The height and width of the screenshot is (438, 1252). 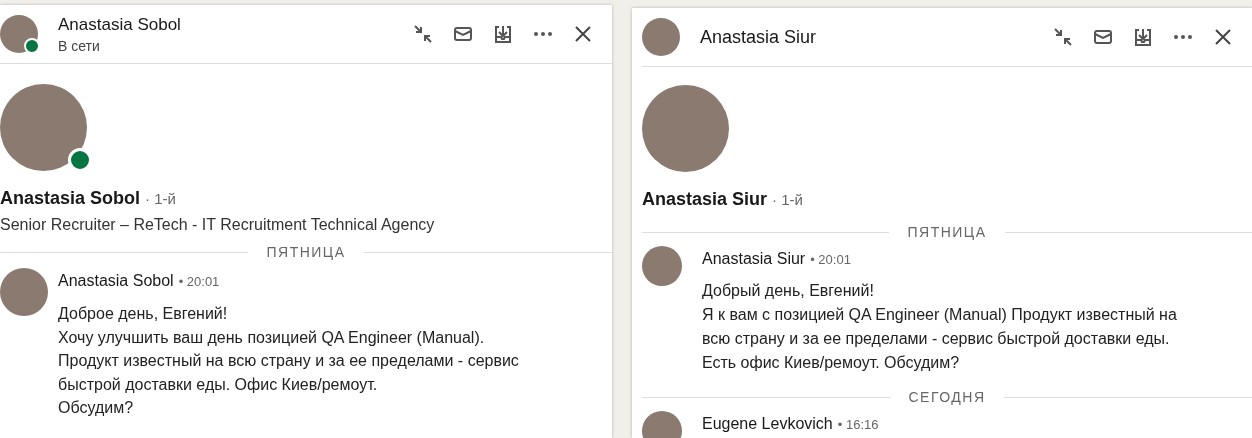 What do you see at coordinates (939, 327) in the screenshot?
I see `message-text: Добрый день, Евгений! Я к вам с позицией QA Engineer (Manual) Продукт известный на всю страну и за ее пределами - сервис быстрой доставки еды. Есть офис Киев/ремоут. Обсудим?` at bounding box center [939, 327].